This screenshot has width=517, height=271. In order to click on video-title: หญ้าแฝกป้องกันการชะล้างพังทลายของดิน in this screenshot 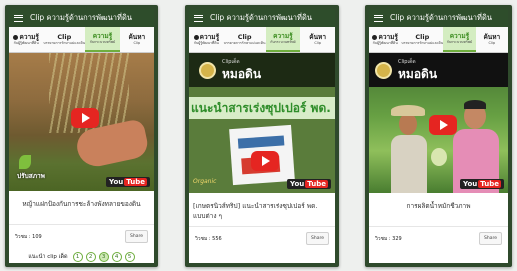, I will do `click(81, 204)`.